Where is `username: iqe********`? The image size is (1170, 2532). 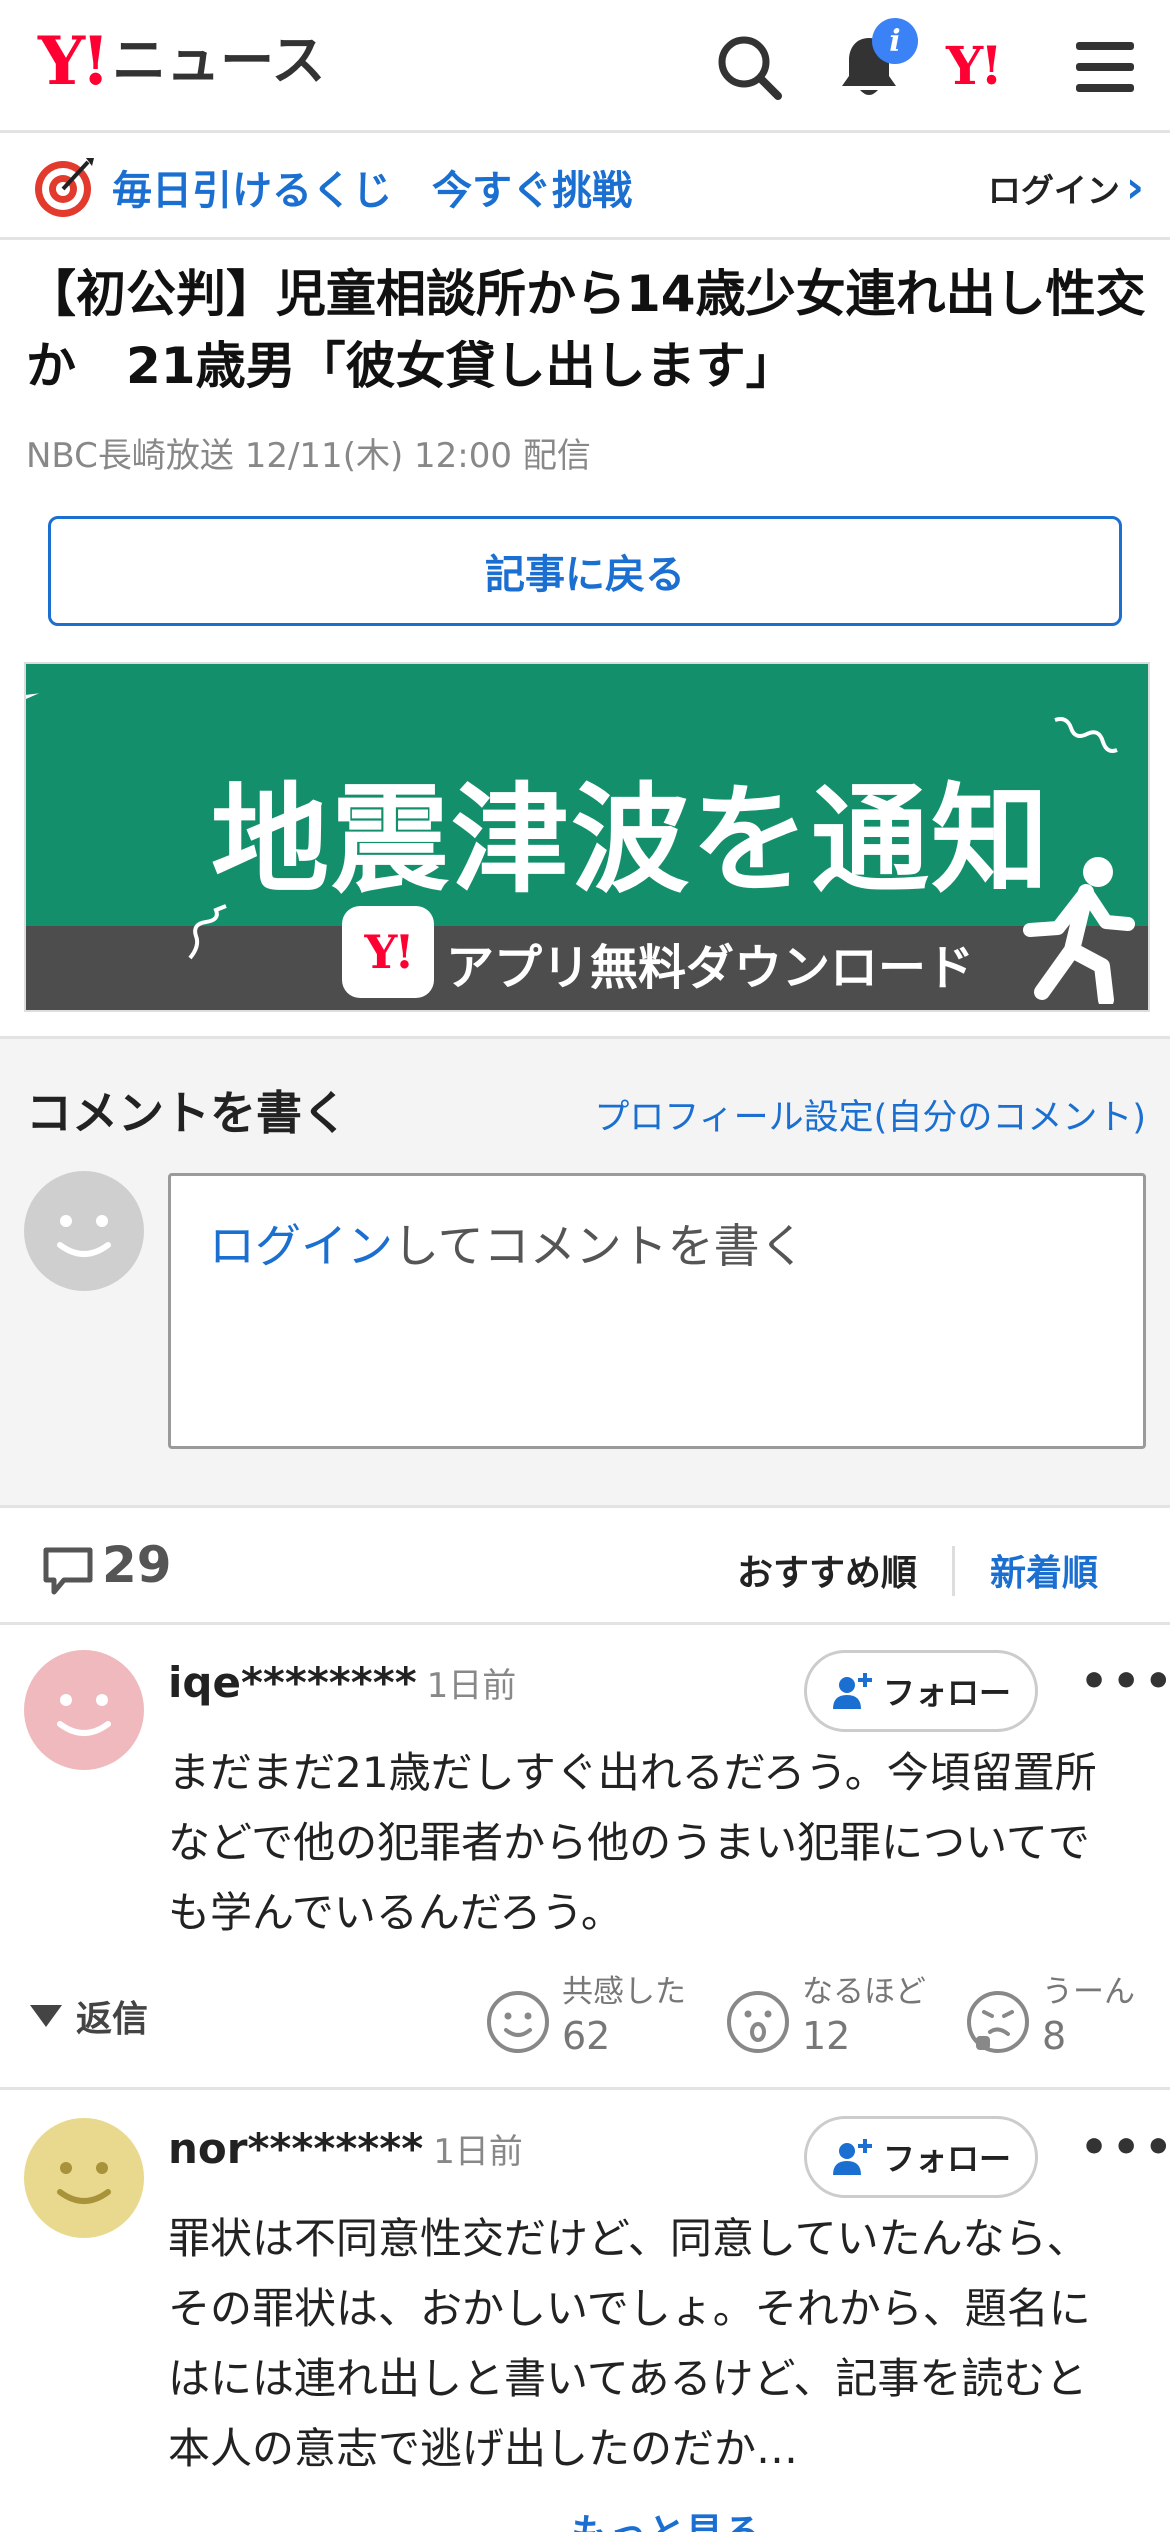
username: iqe******** is located at coordinates (292, 1682).